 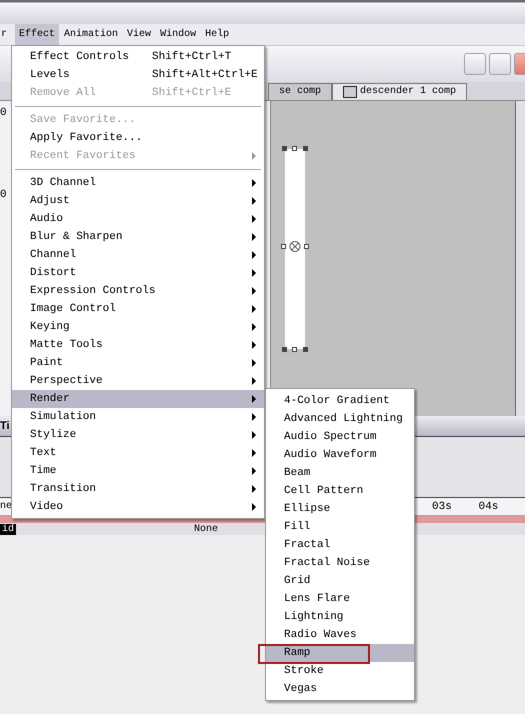 What do you see at coordinates (192, 93) in the screenshot?
I see `shortcut-text: Shift+Ctrl+E` at bounding box center [192, 93].